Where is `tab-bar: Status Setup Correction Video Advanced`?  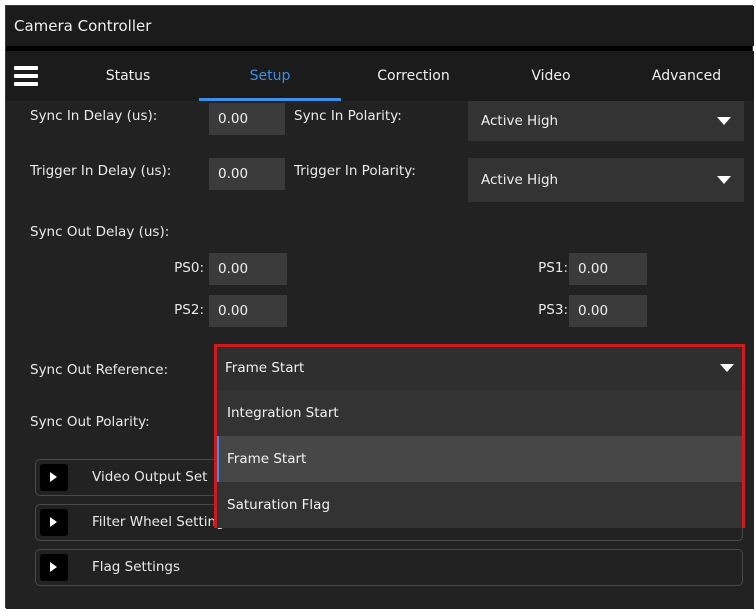
tab-bar: Status Setup Correction Video Advanced is located at coordinates (380, 76).